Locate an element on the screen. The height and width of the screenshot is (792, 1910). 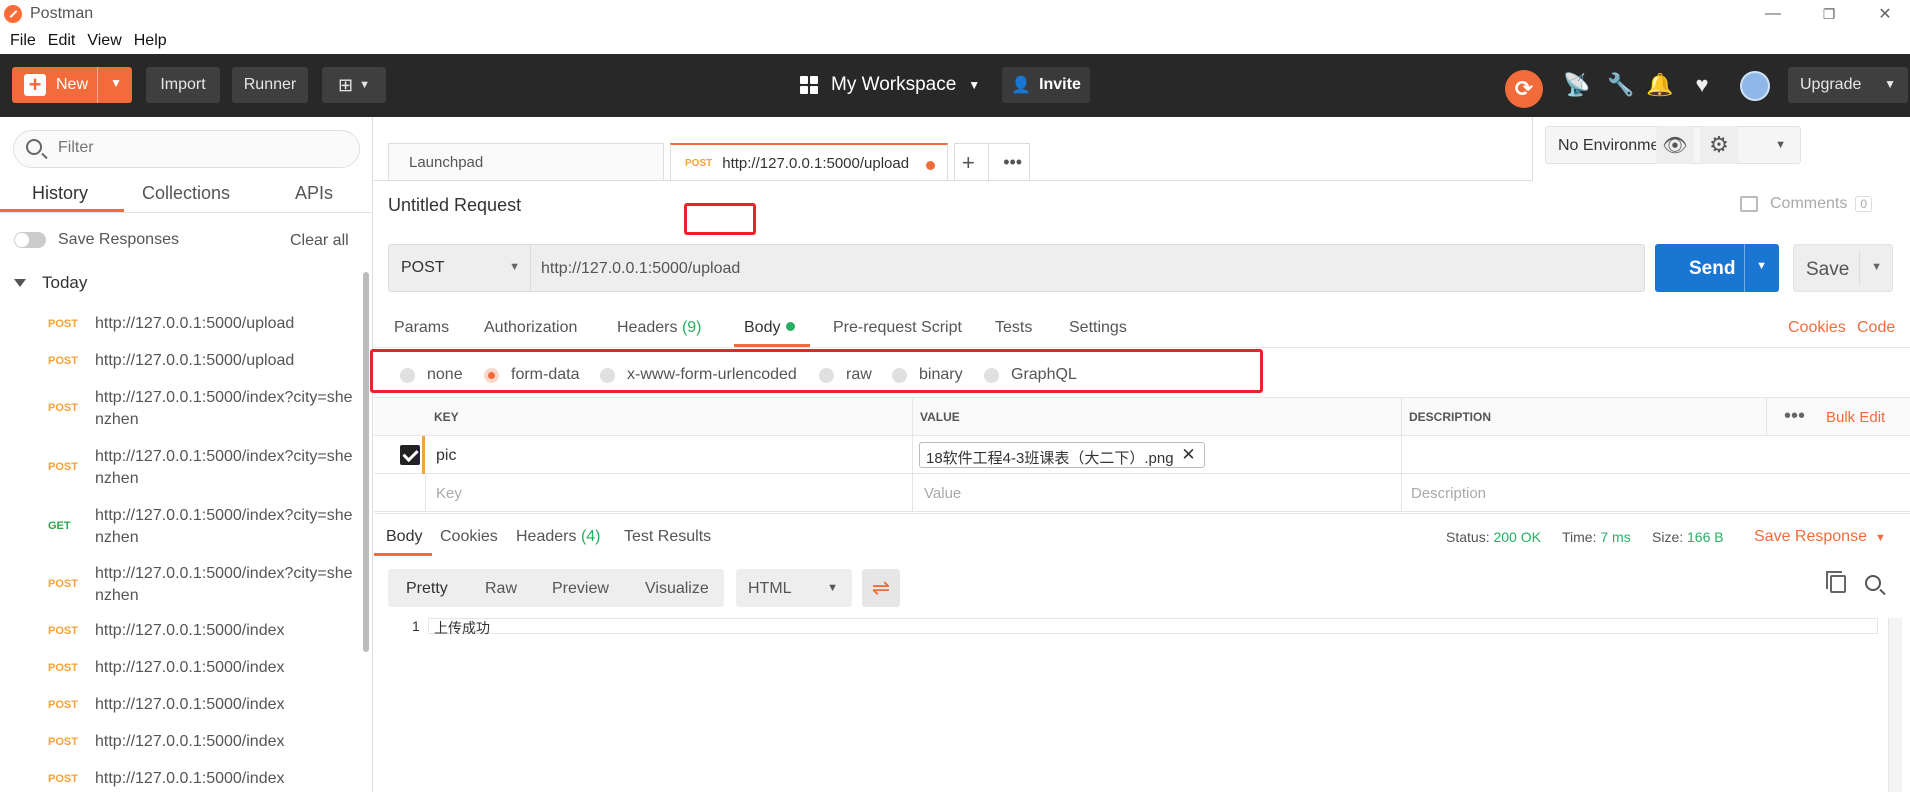
filter-box is located at coordinates (186, 149).